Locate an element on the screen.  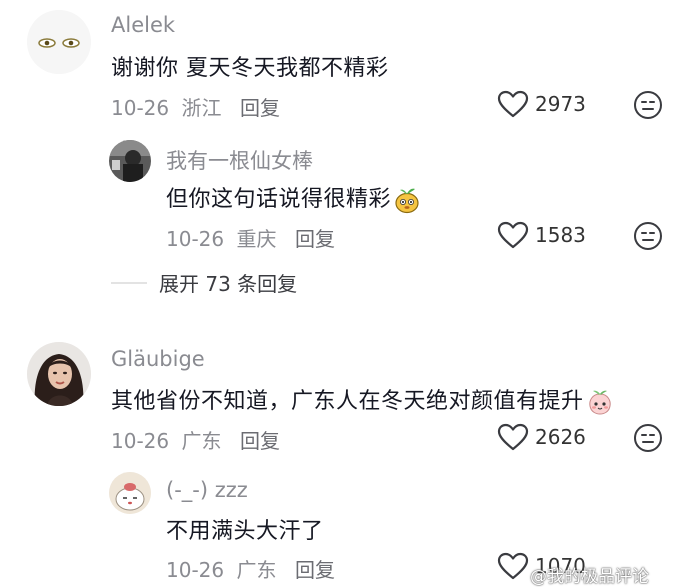
comment-date: 10-26 广东 is located at coordinates (166, 439).